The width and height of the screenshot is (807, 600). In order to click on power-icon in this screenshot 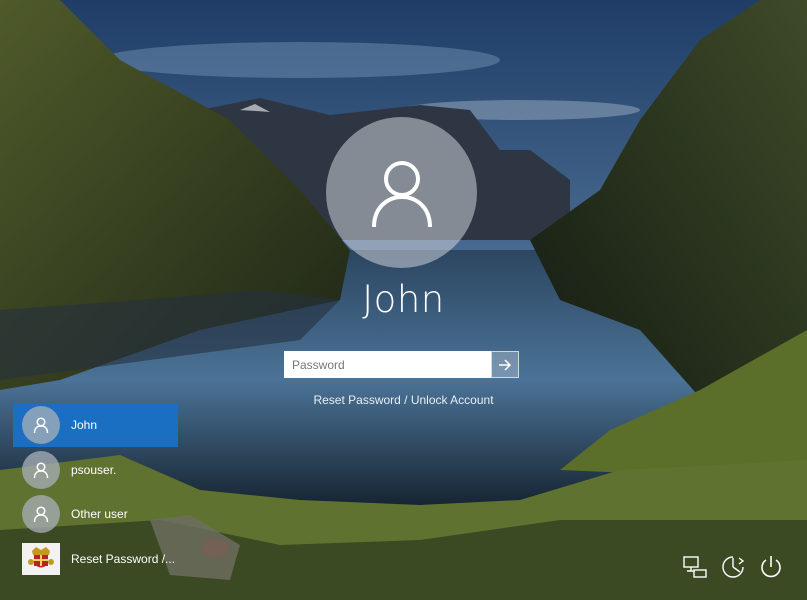, I will do `click(771, 567)`.